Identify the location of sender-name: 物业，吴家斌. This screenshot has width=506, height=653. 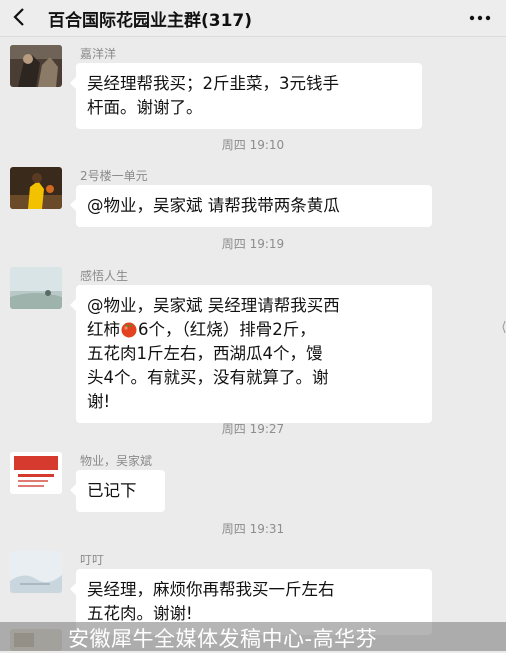
(116, 461).